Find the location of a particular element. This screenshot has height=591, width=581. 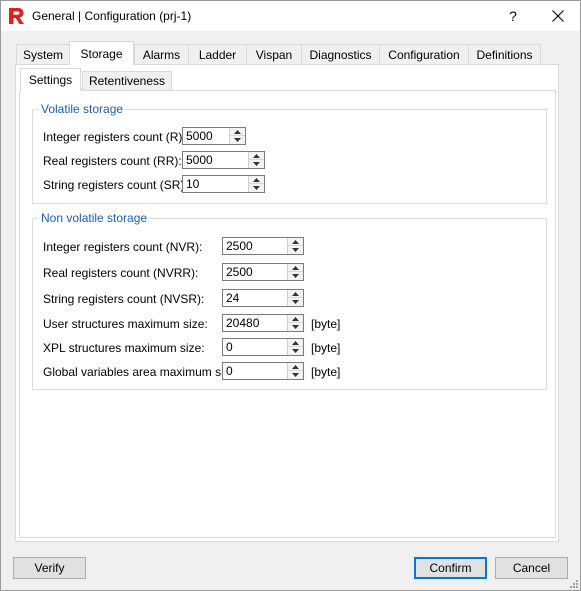

tab-retentiveness: Retentiveness is located at coordinates (127, 80).